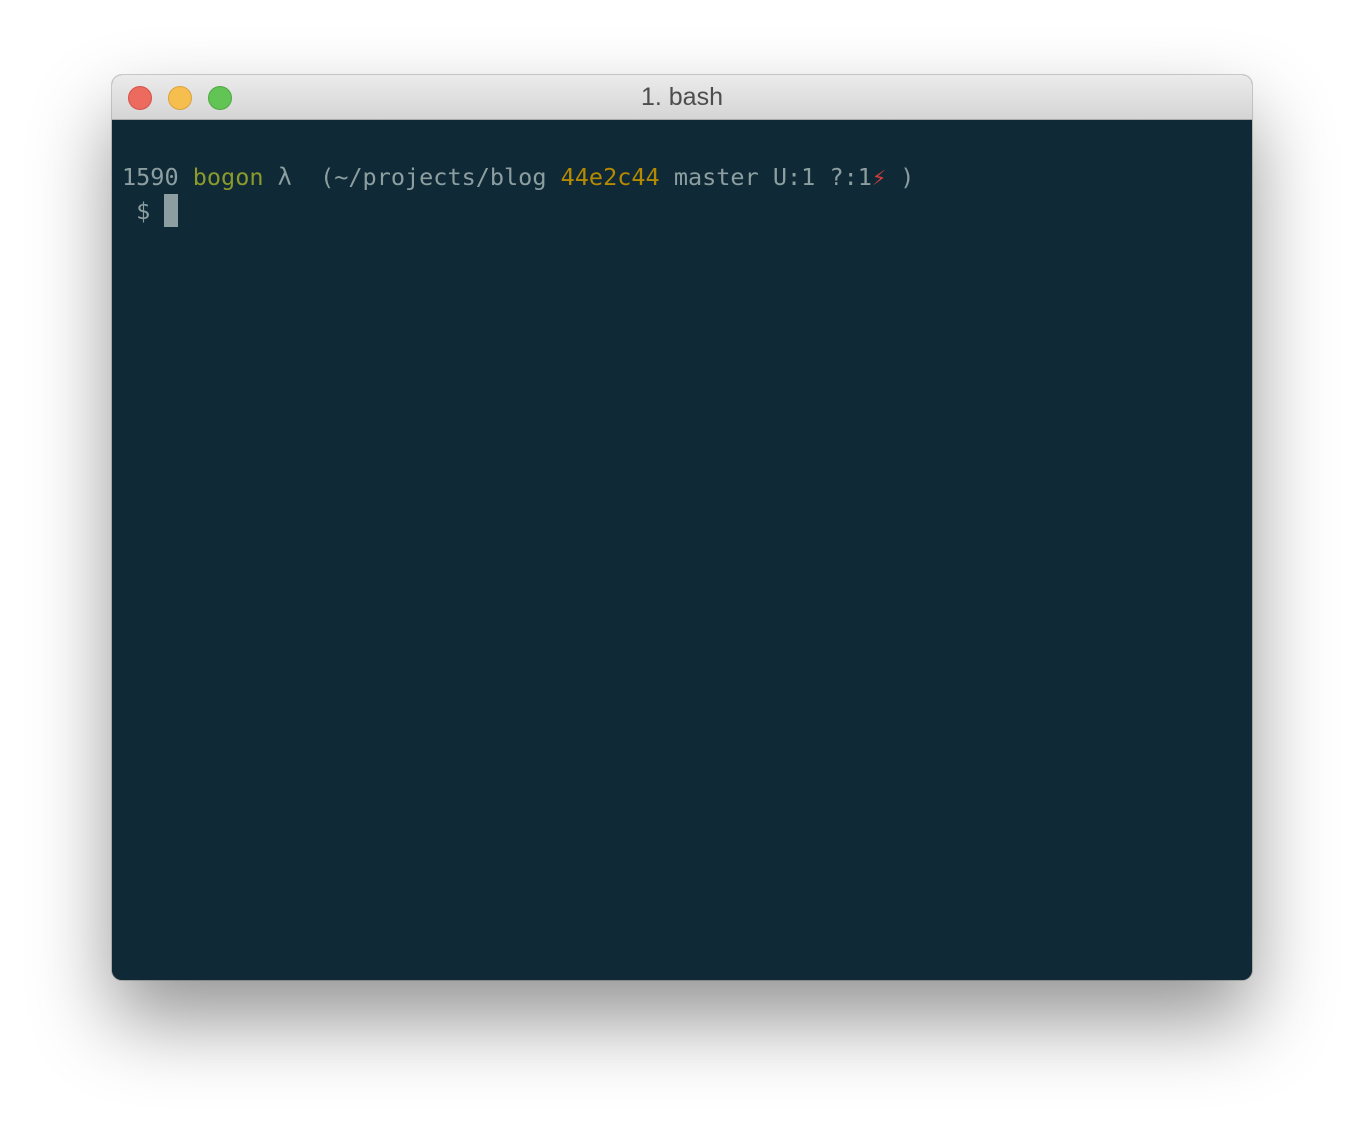 Image resolution: width=1364 pixels, height=1128 pixels. What do you see at coordinates (150, 177) in the screenshot?
I see `history-number: 1590` at bounding box center [150, 177].